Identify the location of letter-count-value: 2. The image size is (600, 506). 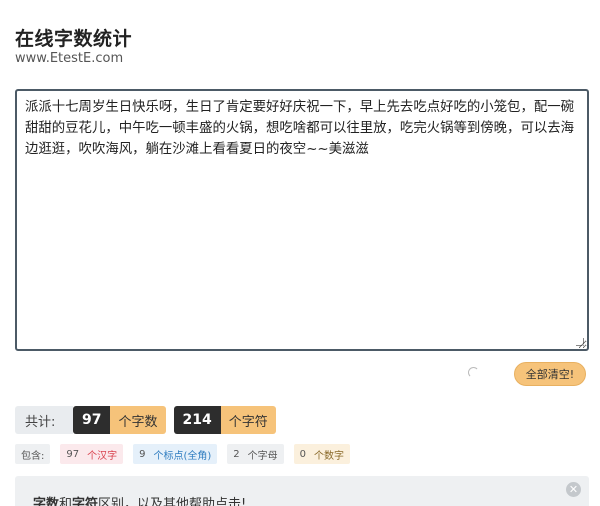
(236, 454).